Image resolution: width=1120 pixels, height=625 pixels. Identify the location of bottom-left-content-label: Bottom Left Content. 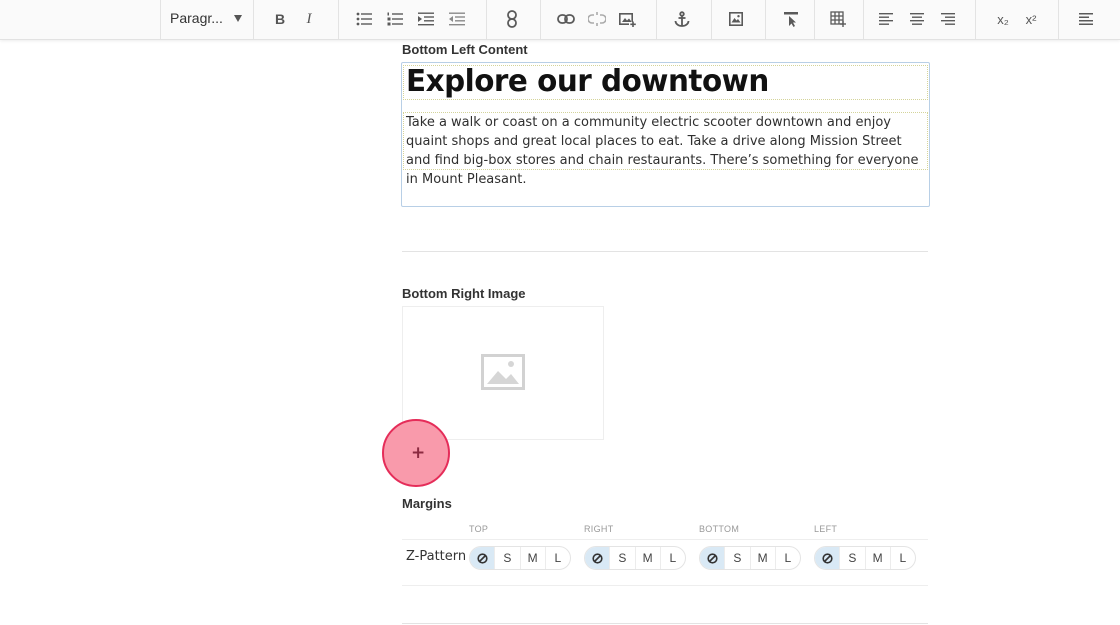
(465, 49).